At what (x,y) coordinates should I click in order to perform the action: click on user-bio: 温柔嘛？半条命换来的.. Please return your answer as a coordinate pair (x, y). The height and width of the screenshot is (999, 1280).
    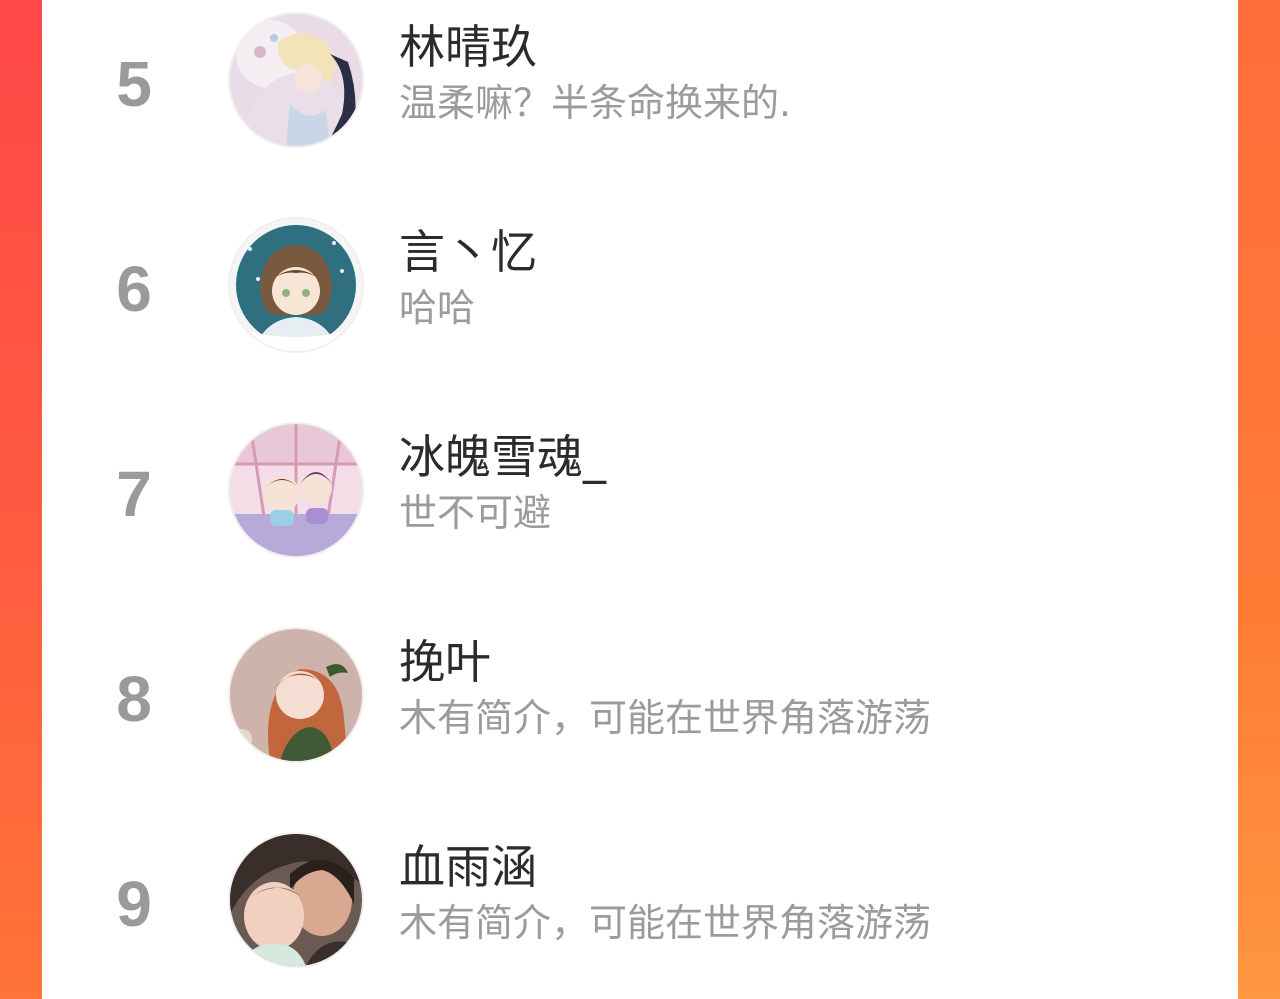
    Looking at the image, I should click on (595, 103).